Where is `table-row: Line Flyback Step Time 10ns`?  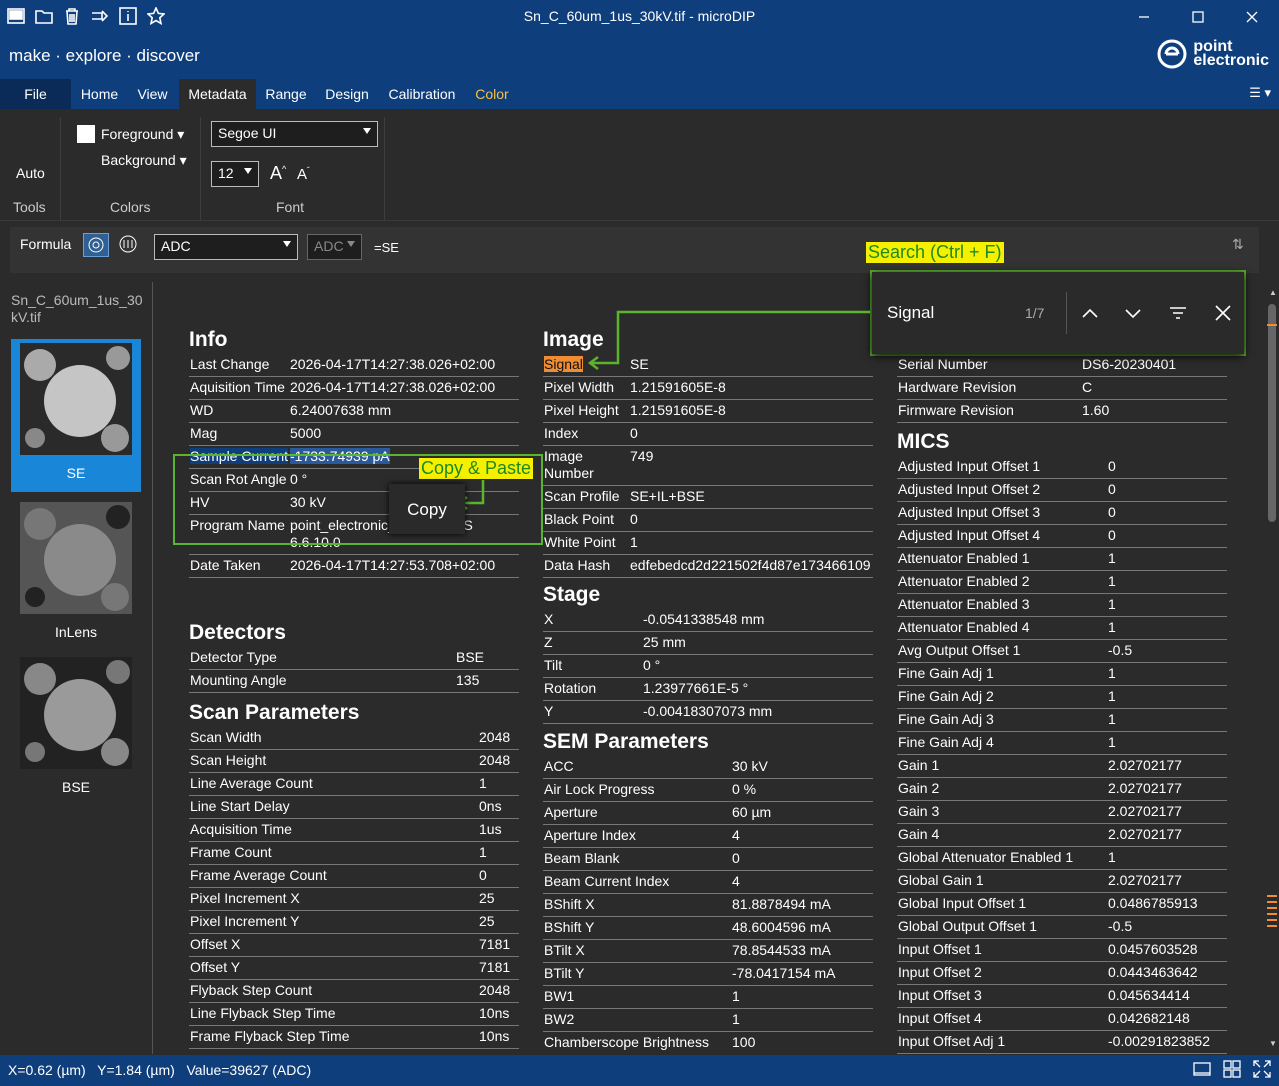
table-row: Line Flyback Step Time 10ns is located at coordinates (354, 1014).